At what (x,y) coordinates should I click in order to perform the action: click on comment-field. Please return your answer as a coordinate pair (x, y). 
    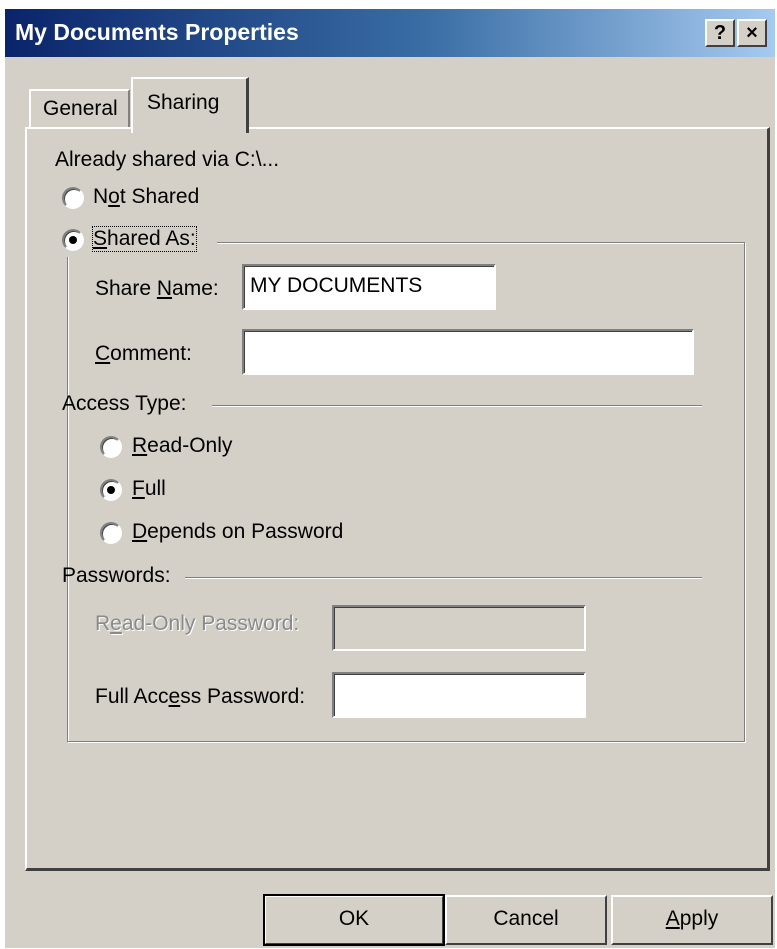
    Looking at the image, I should click on (468, 352).